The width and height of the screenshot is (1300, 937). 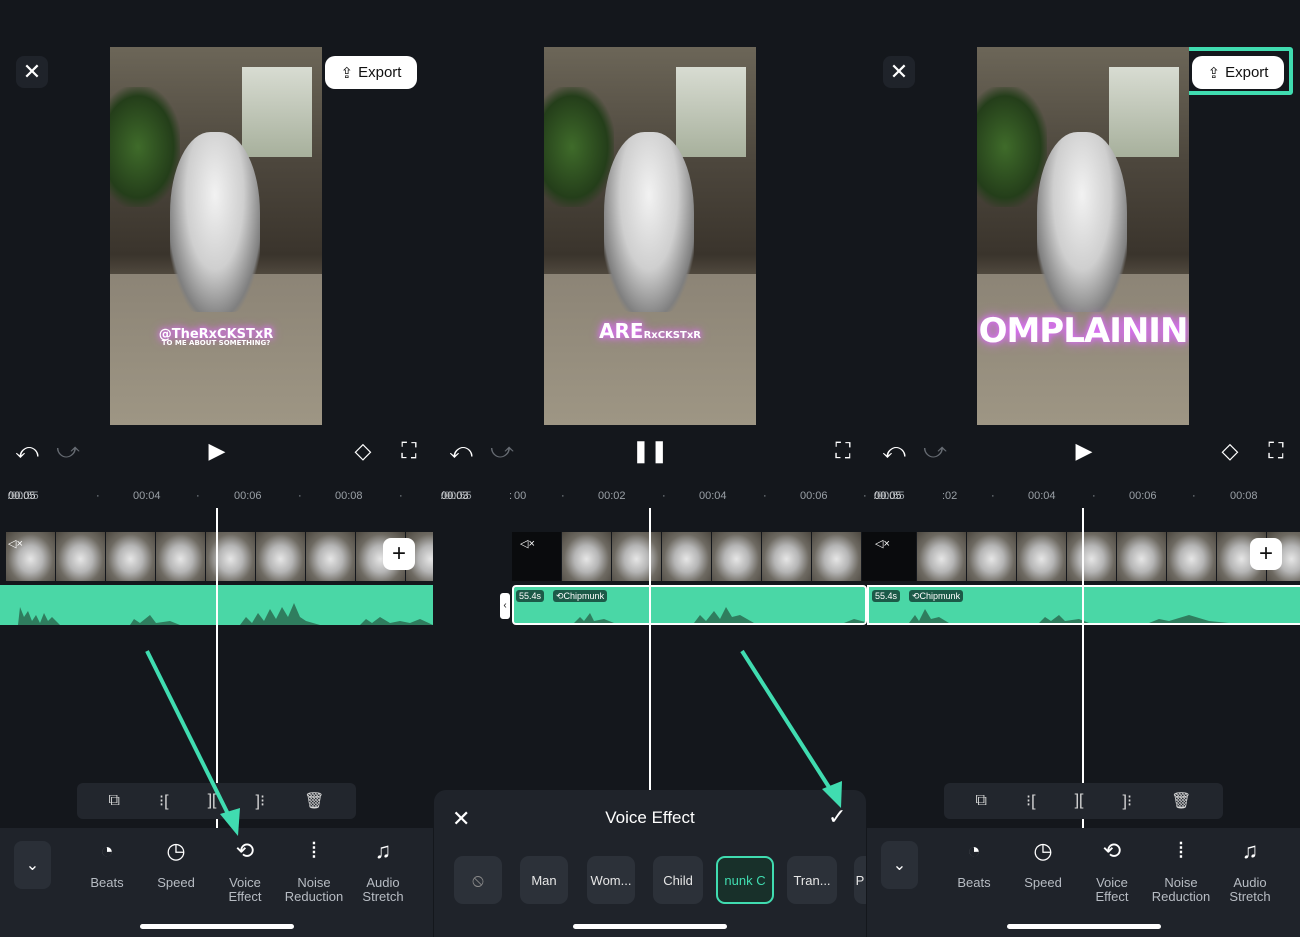 I want to click on pause-button: ❚❚, so click(x=650, y=451).